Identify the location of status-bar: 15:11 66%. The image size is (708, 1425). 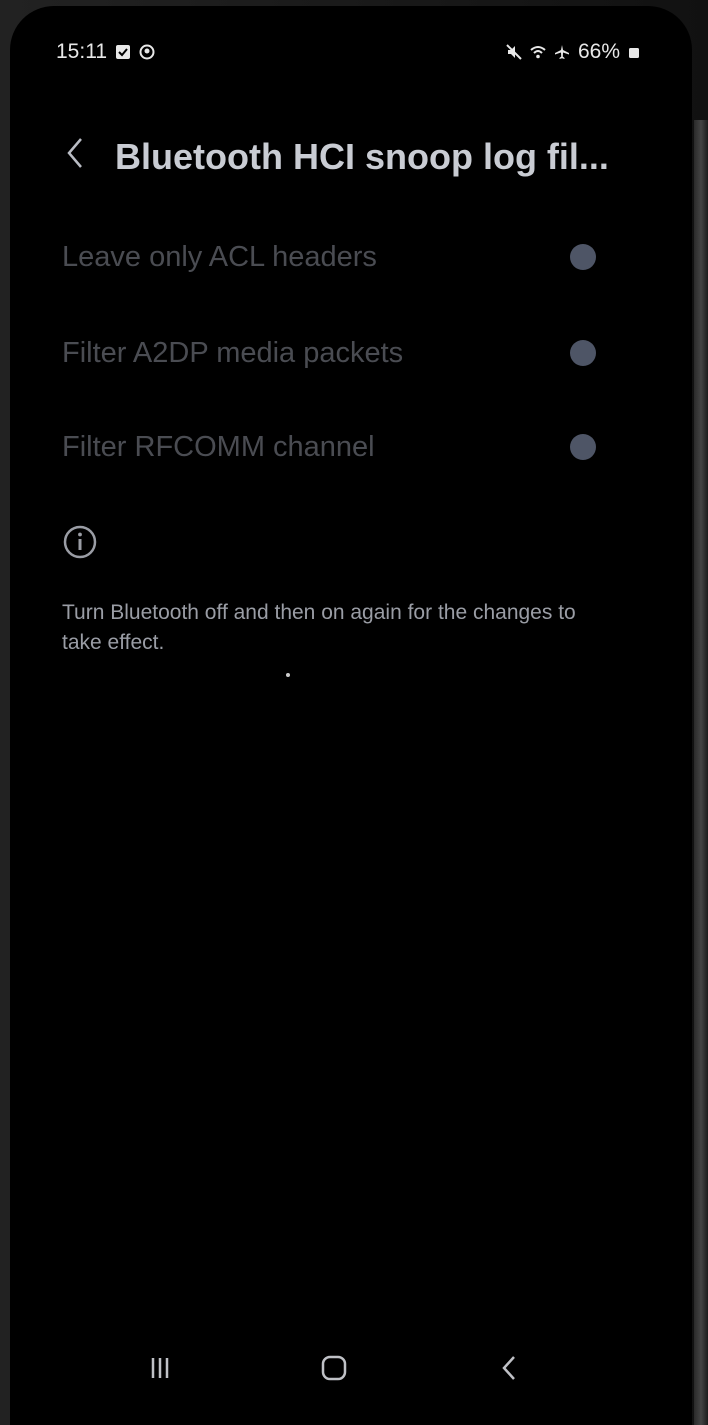
(351, 55).